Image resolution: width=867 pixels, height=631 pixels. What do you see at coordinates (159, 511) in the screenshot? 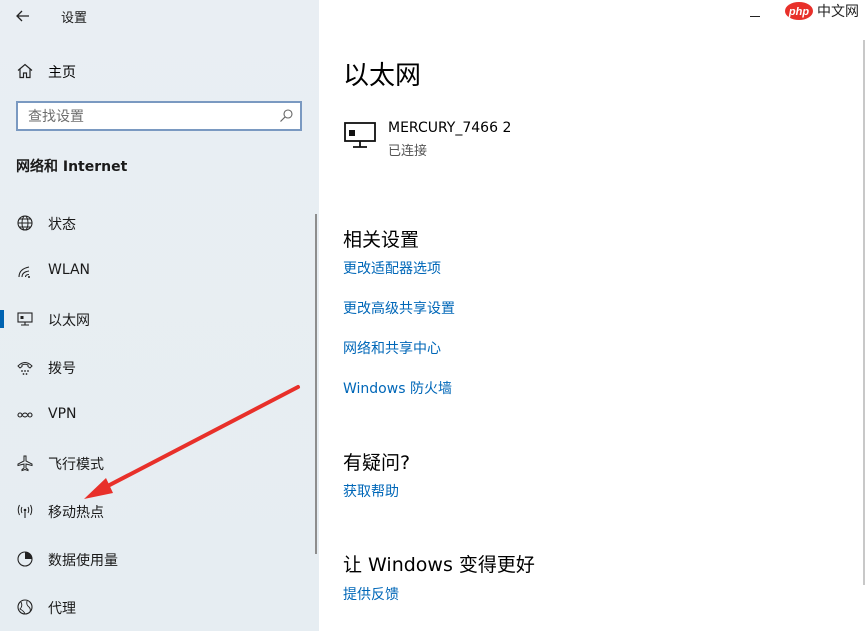
I see `sidebar-item-mobile-hotspot: 移动热点` at bounding box center [159, 511].